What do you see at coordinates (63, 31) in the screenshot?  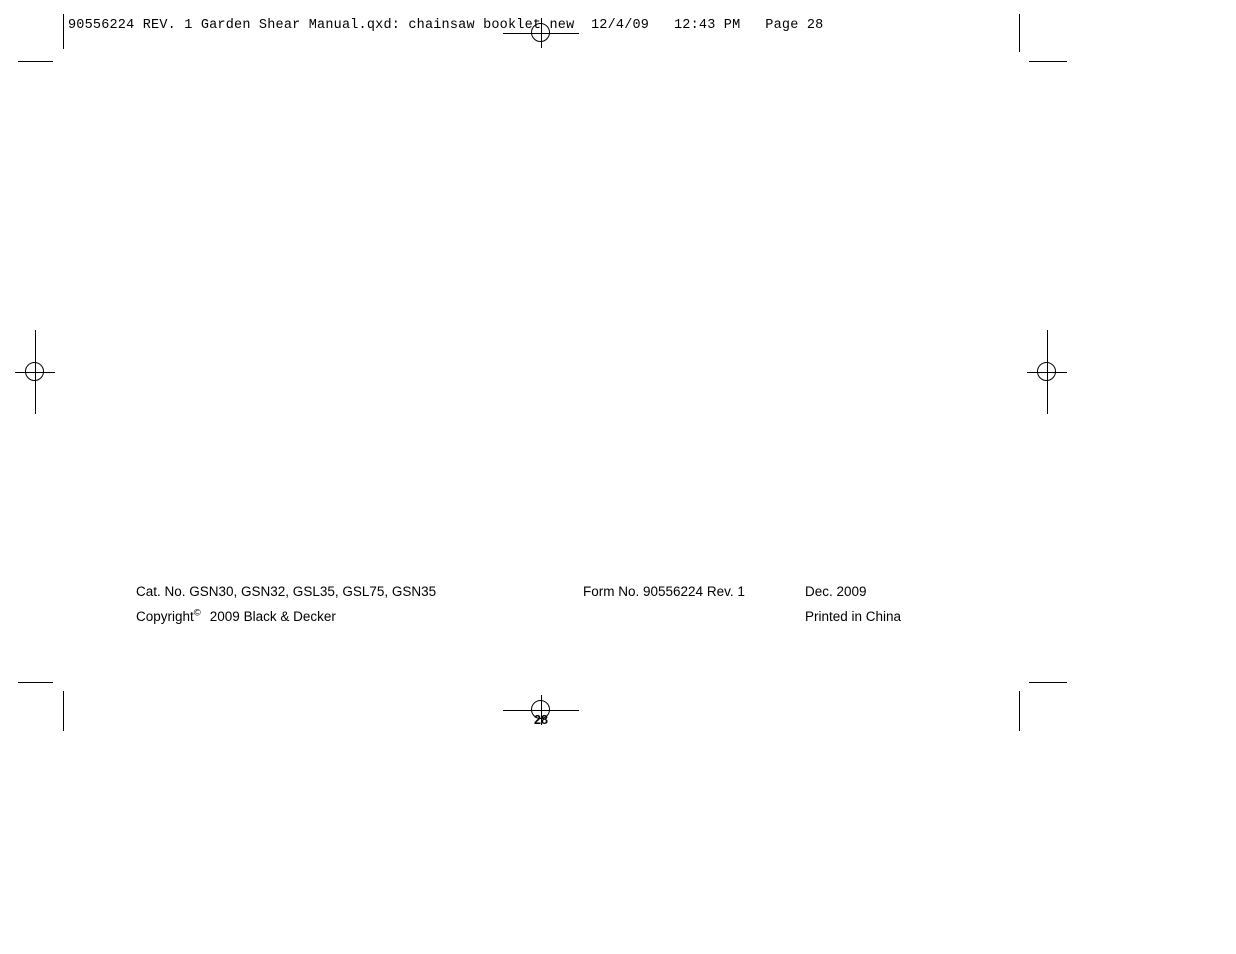 I see `crop-mark-top-left-vertical` at bounding box center [63, 31].